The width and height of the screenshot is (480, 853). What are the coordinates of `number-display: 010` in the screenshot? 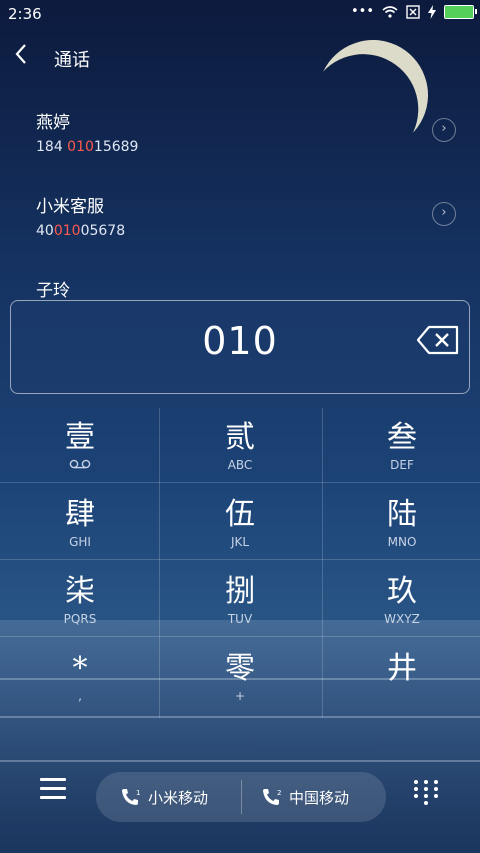 It's located at (240, 347).